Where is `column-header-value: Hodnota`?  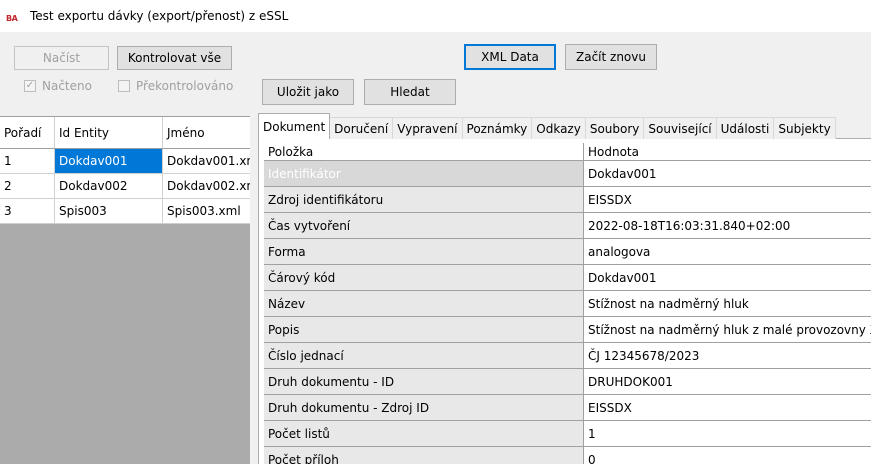 column-header-value: Hodnota is located at coordinates (727, 151).